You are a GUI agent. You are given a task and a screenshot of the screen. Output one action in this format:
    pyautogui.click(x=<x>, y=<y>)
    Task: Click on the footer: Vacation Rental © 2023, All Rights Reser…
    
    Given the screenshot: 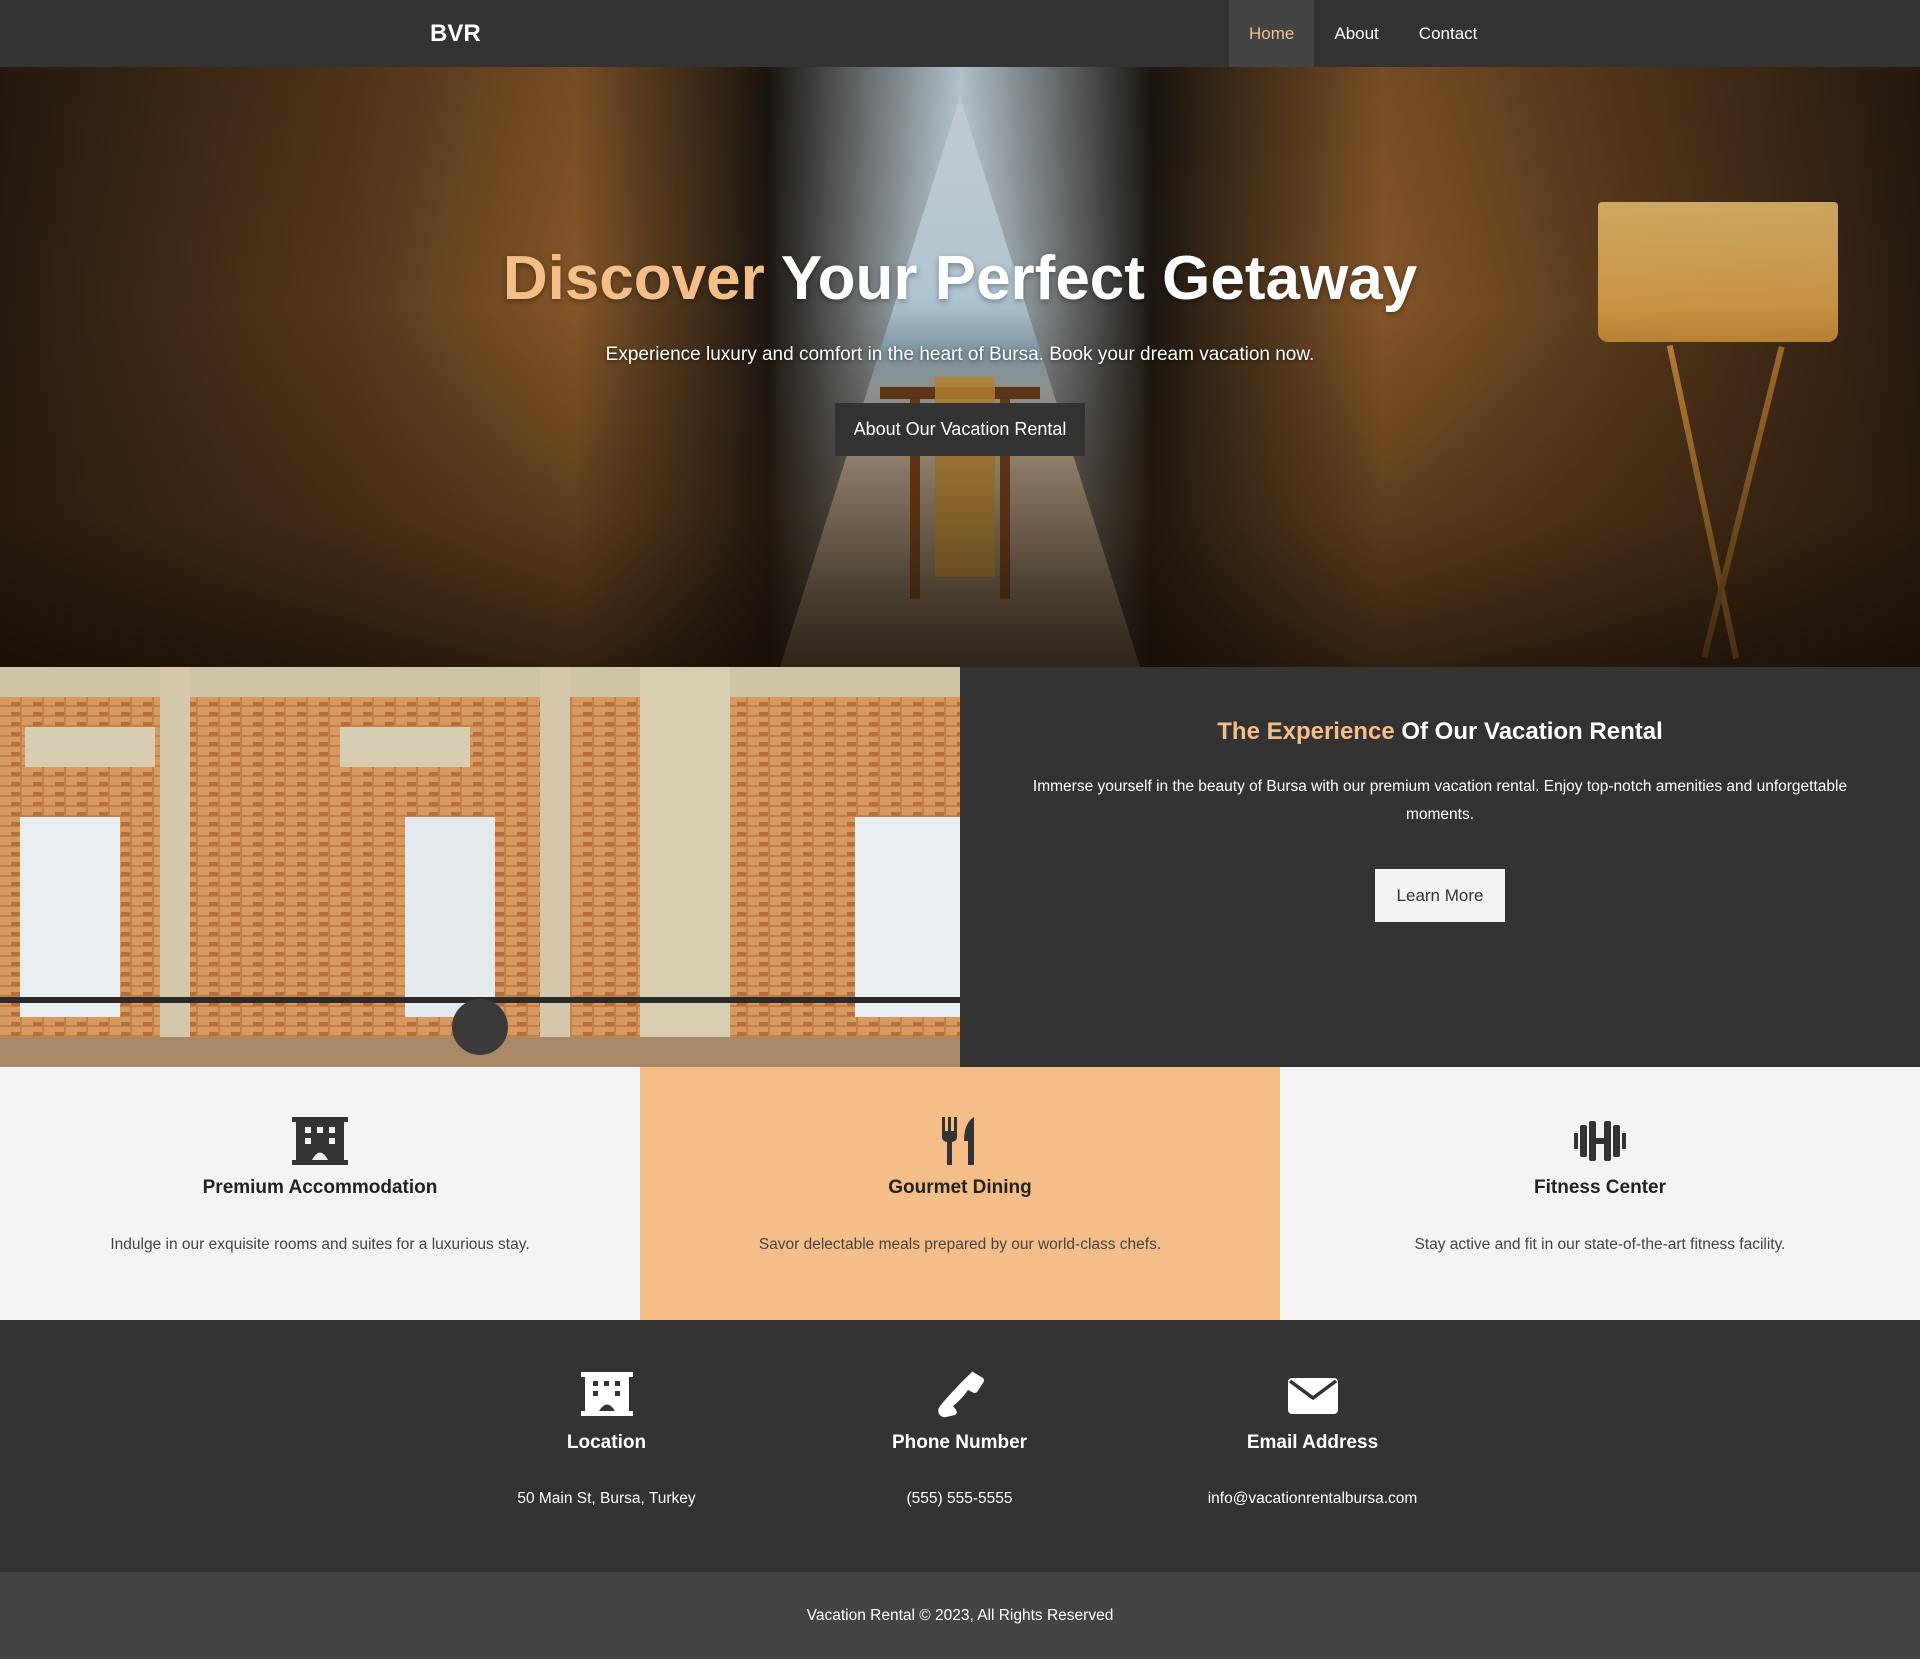 What is the action you would take?
    pyautogui.click(x=960, y=1615)
    